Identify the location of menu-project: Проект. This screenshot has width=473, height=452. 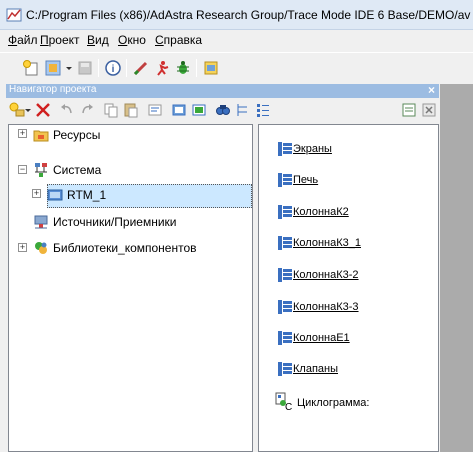
(60, 40).